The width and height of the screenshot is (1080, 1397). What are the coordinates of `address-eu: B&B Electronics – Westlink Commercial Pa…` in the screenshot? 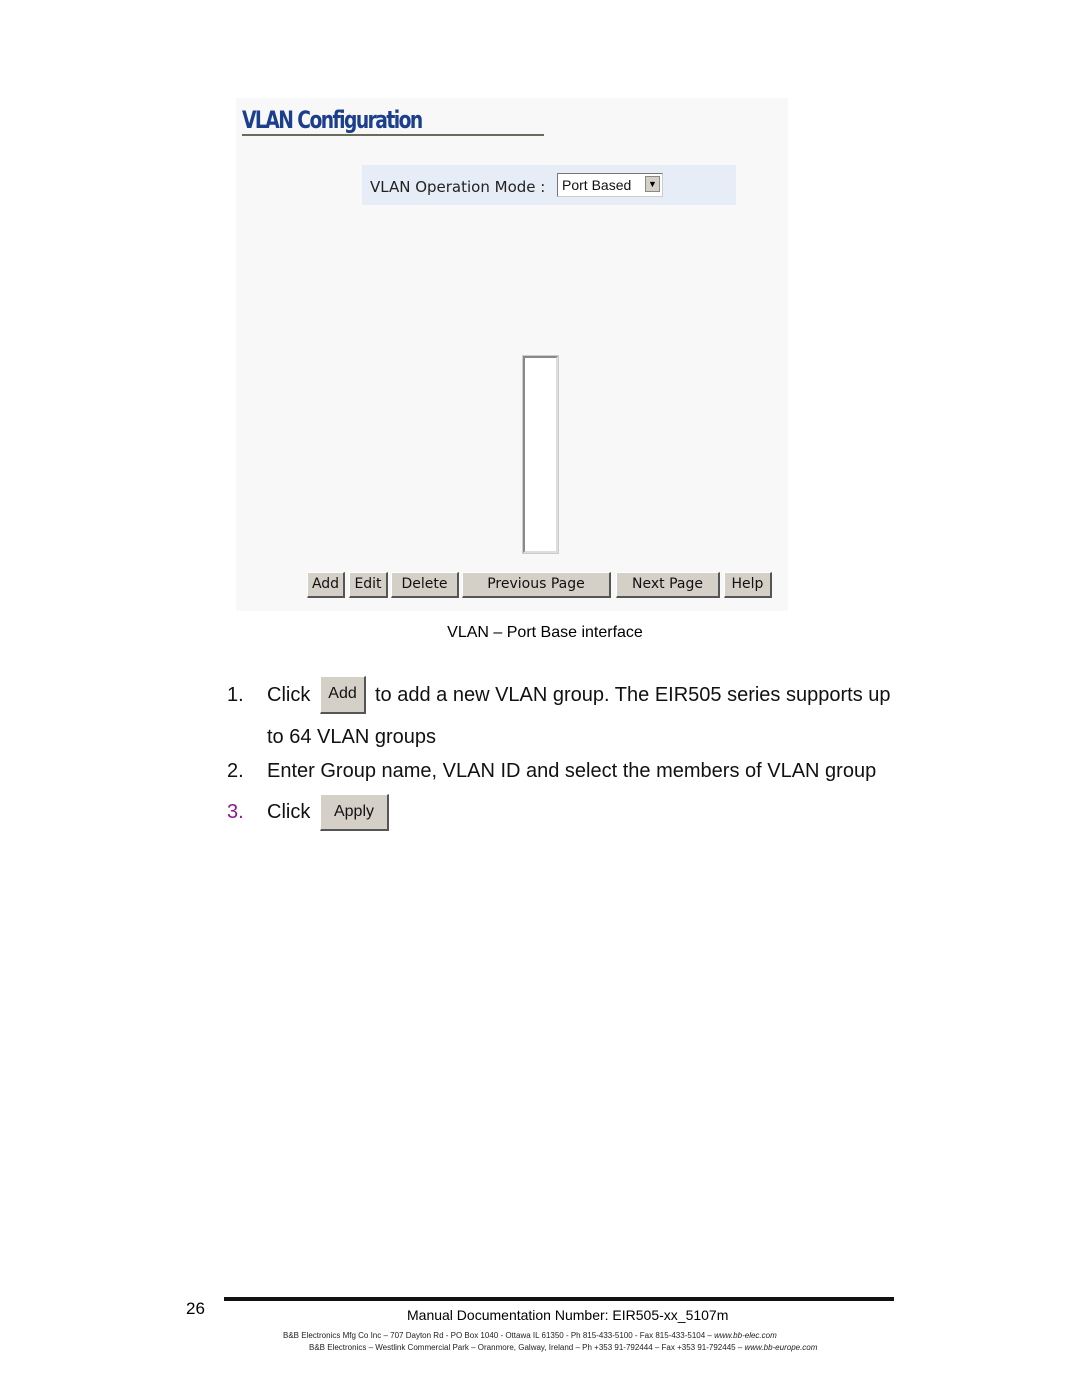 It's located at (563, 1347).